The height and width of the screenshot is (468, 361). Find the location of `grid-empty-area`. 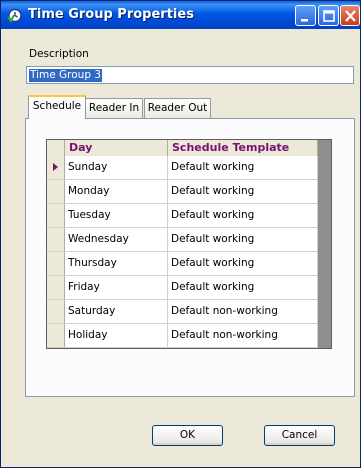

grid-empty-area is located at coordinates (324, 244).